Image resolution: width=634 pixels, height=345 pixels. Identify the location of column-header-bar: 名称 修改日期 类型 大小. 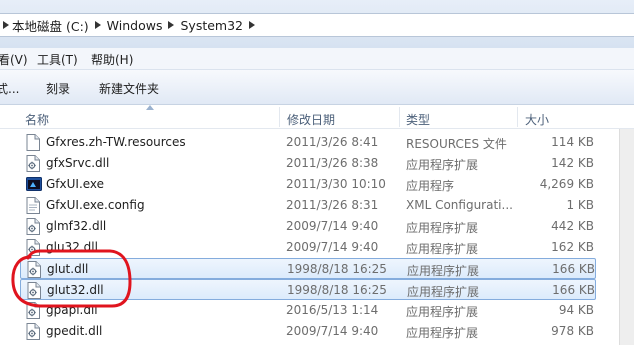
(317, 117).